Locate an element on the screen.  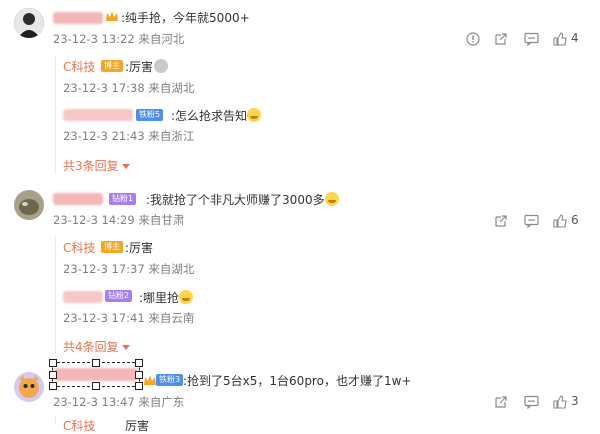
comment-text-content: :我就抢了个非凡大师赚了3000多 is located at coordinates (235, 200).